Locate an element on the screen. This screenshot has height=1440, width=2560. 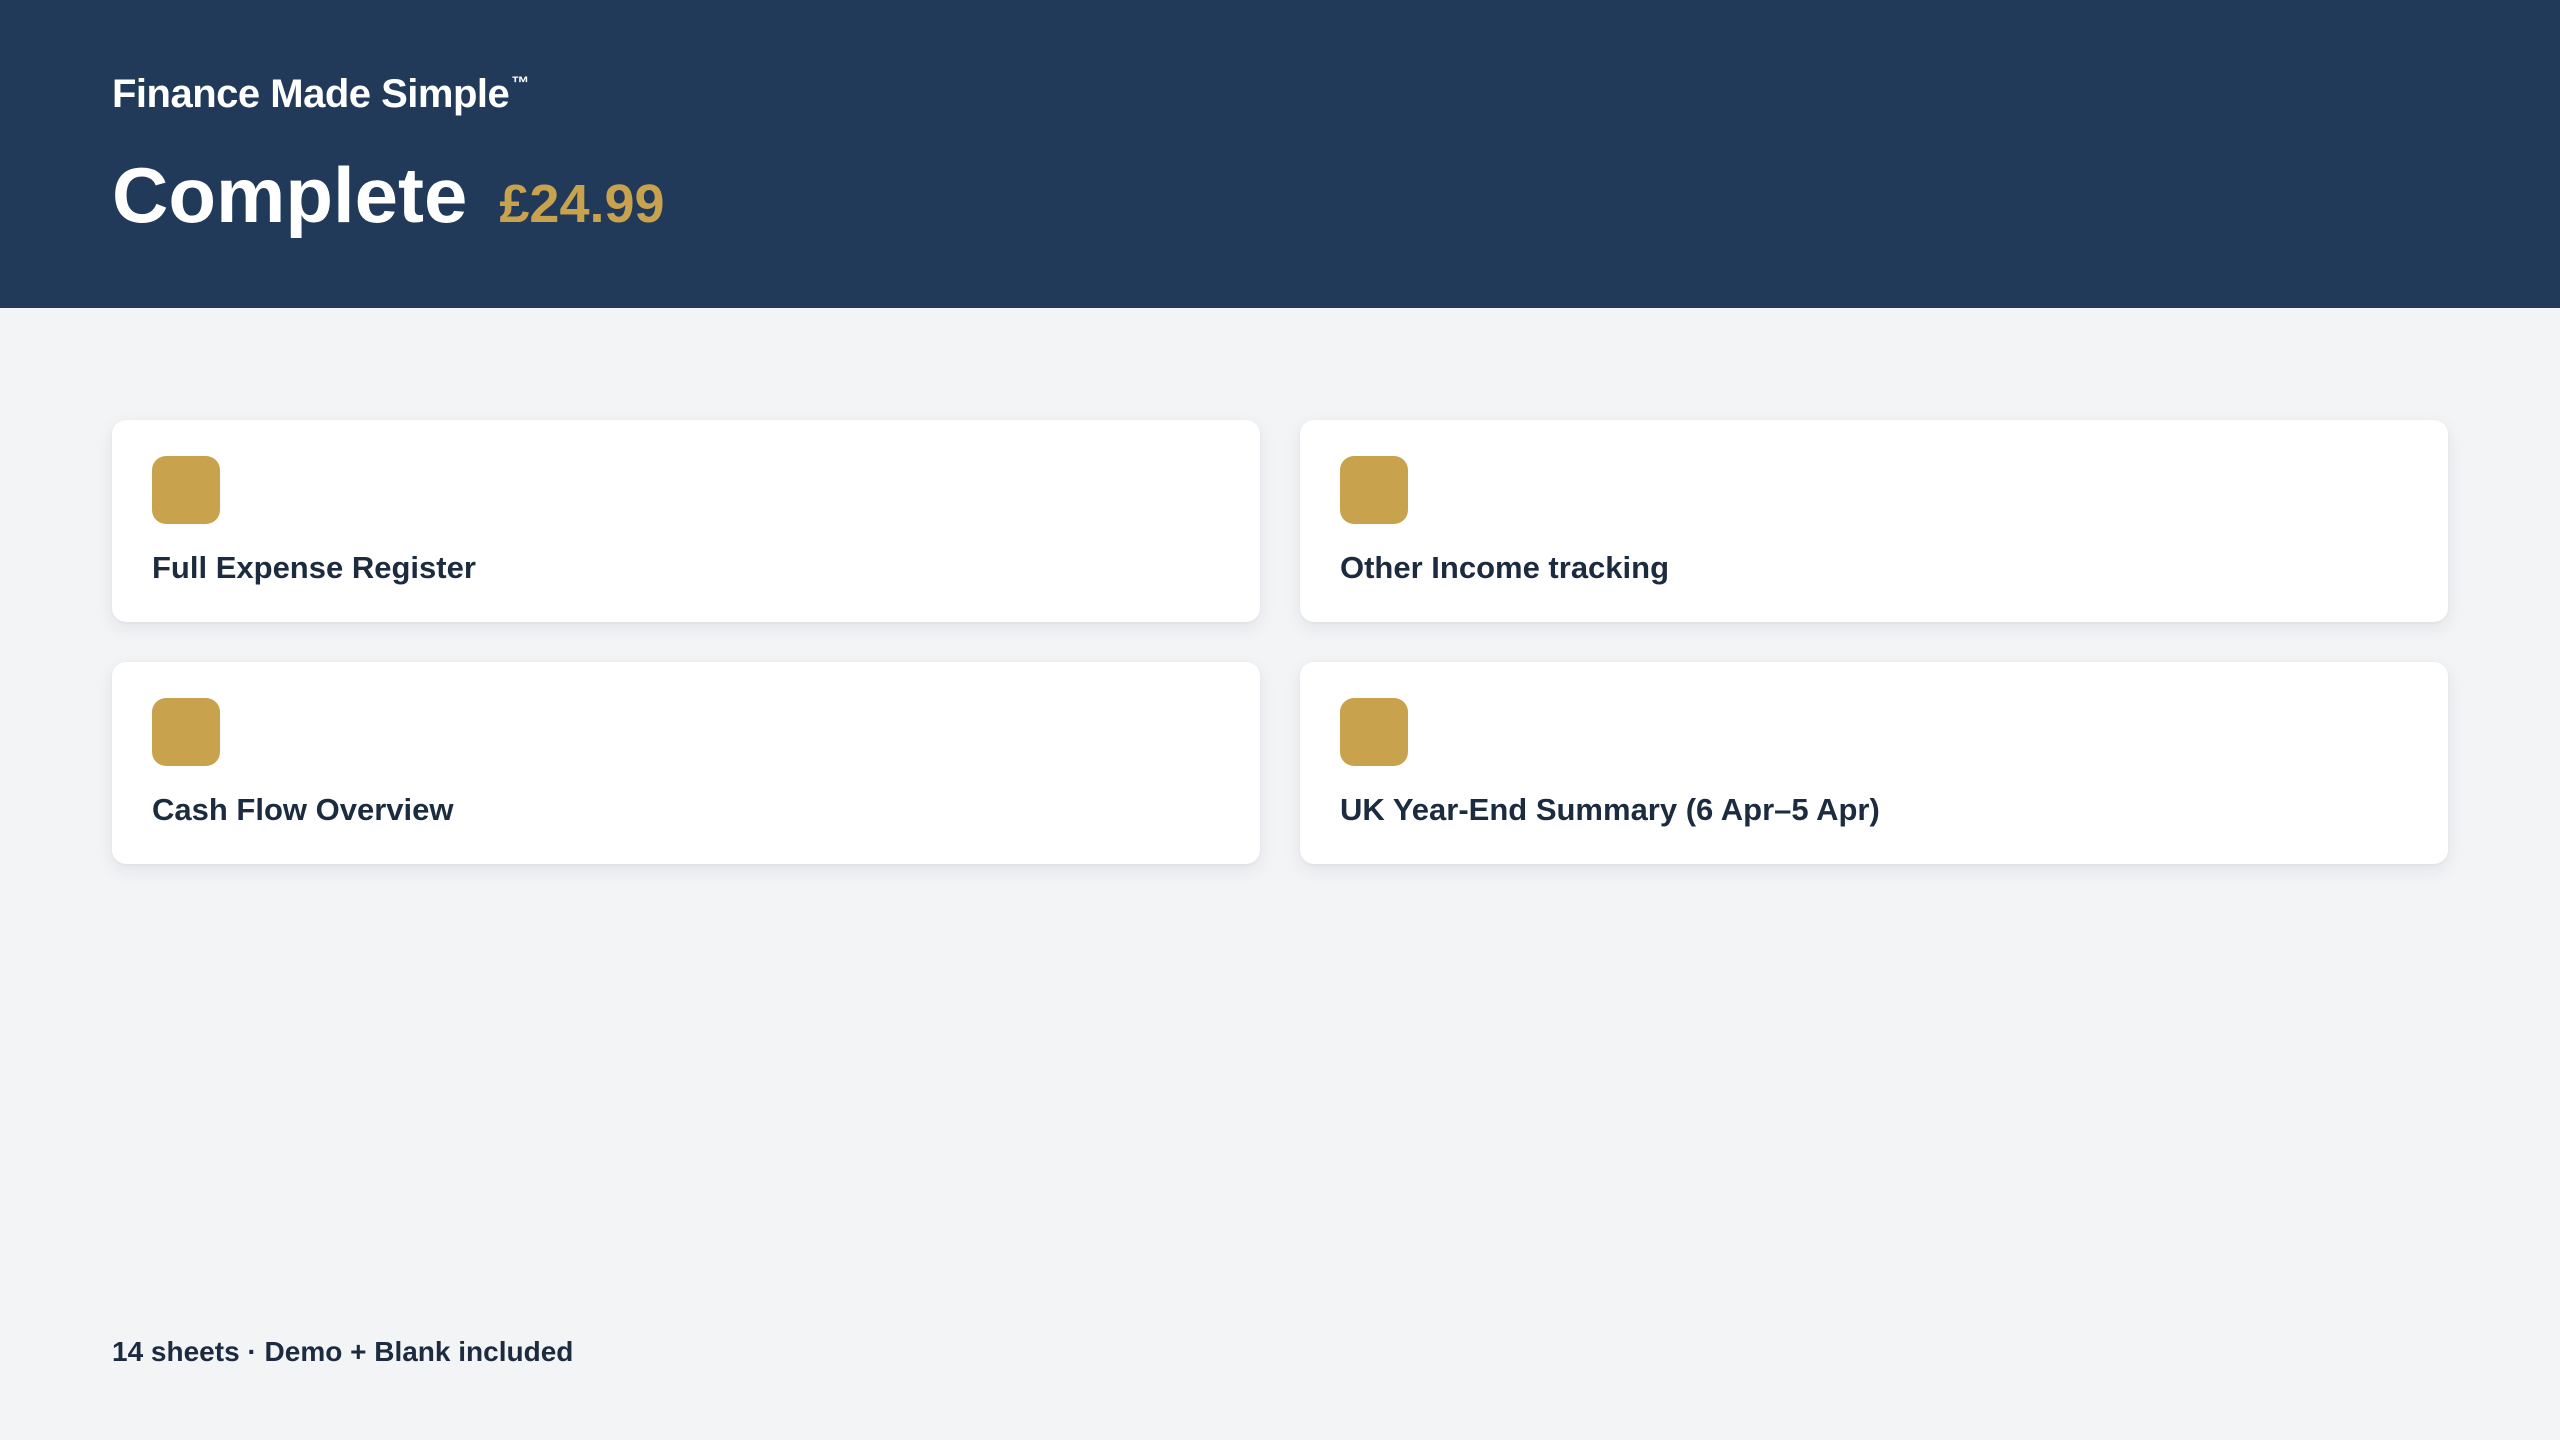
footer-note: 14 sheets · Demo + Blank included is located at coordinates (343, 1351).